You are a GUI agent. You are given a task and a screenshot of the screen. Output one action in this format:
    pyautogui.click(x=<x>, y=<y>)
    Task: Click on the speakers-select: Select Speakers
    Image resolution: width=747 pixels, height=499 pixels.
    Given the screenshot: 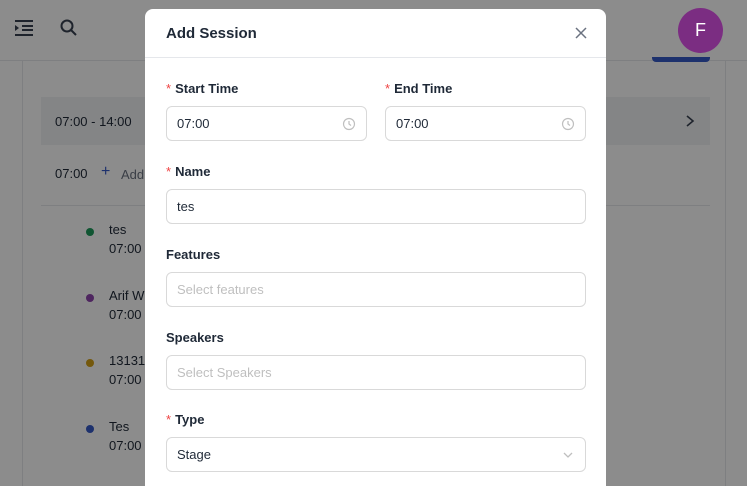 What is the action you would take?
    pyautogui.click(x=376, y=372)
    